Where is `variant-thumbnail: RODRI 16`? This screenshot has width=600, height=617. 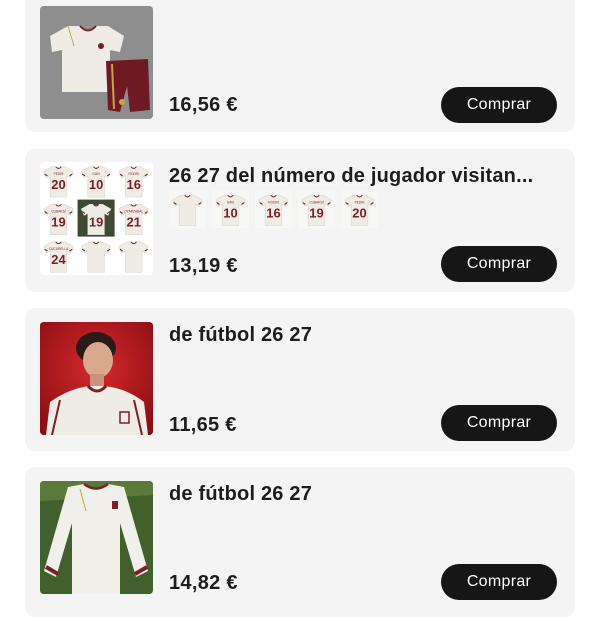
variant-thumbnail: RODRI 16 is located at coordinates (273, 209).